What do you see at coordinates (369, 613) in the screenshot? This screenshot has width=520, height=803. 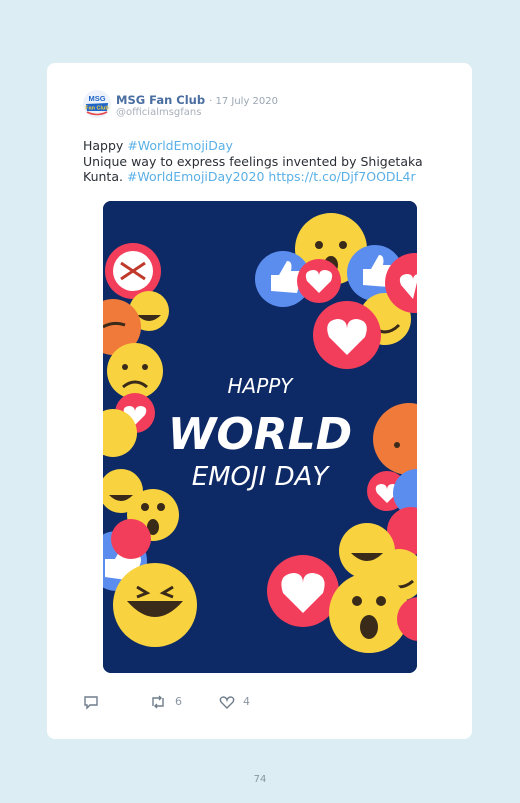 I see `emoji-wow-icon` at bounding box center [369, 613].